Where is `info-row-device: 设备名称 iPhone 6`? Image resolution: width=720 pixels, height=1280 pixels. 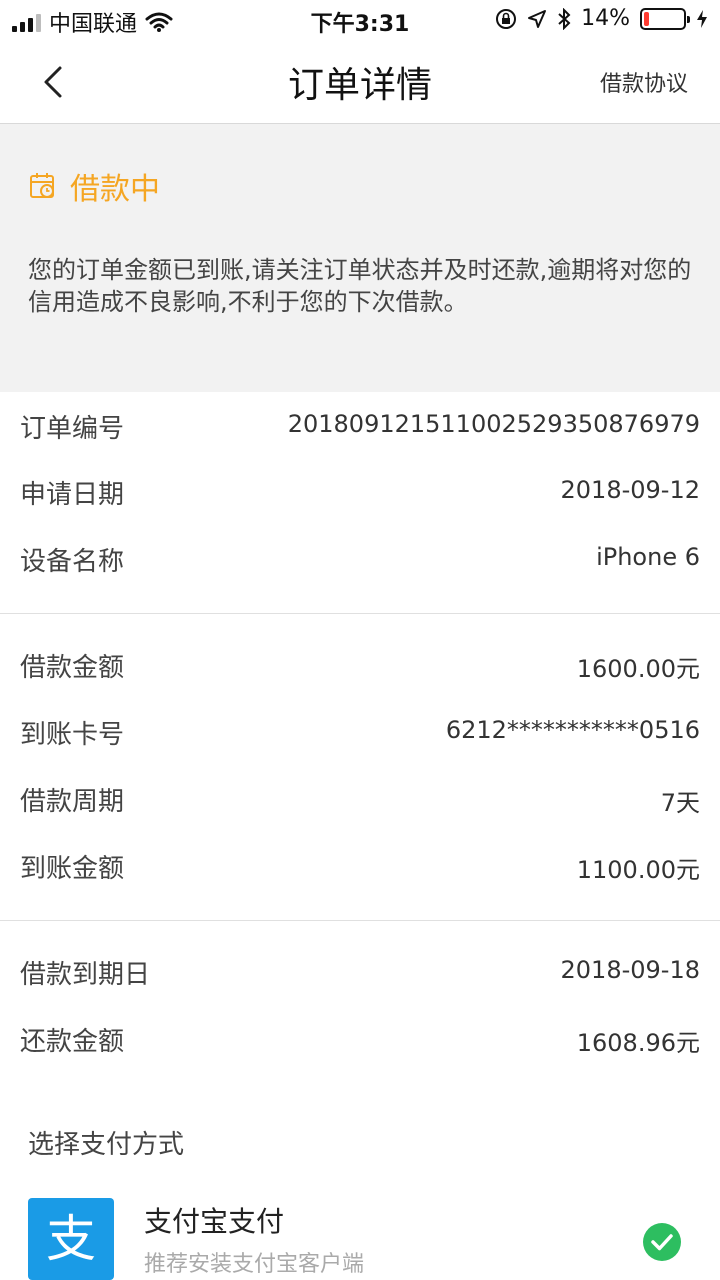
info-row-device: 设备名称 iPhone 6 is located at coordinates (360, 560).